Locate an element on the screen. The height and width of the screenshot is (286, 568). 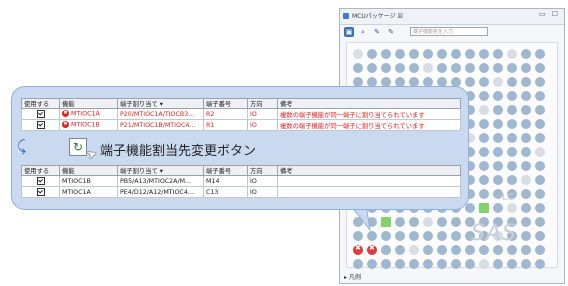
error-pin is located at coordinates (372, 249).